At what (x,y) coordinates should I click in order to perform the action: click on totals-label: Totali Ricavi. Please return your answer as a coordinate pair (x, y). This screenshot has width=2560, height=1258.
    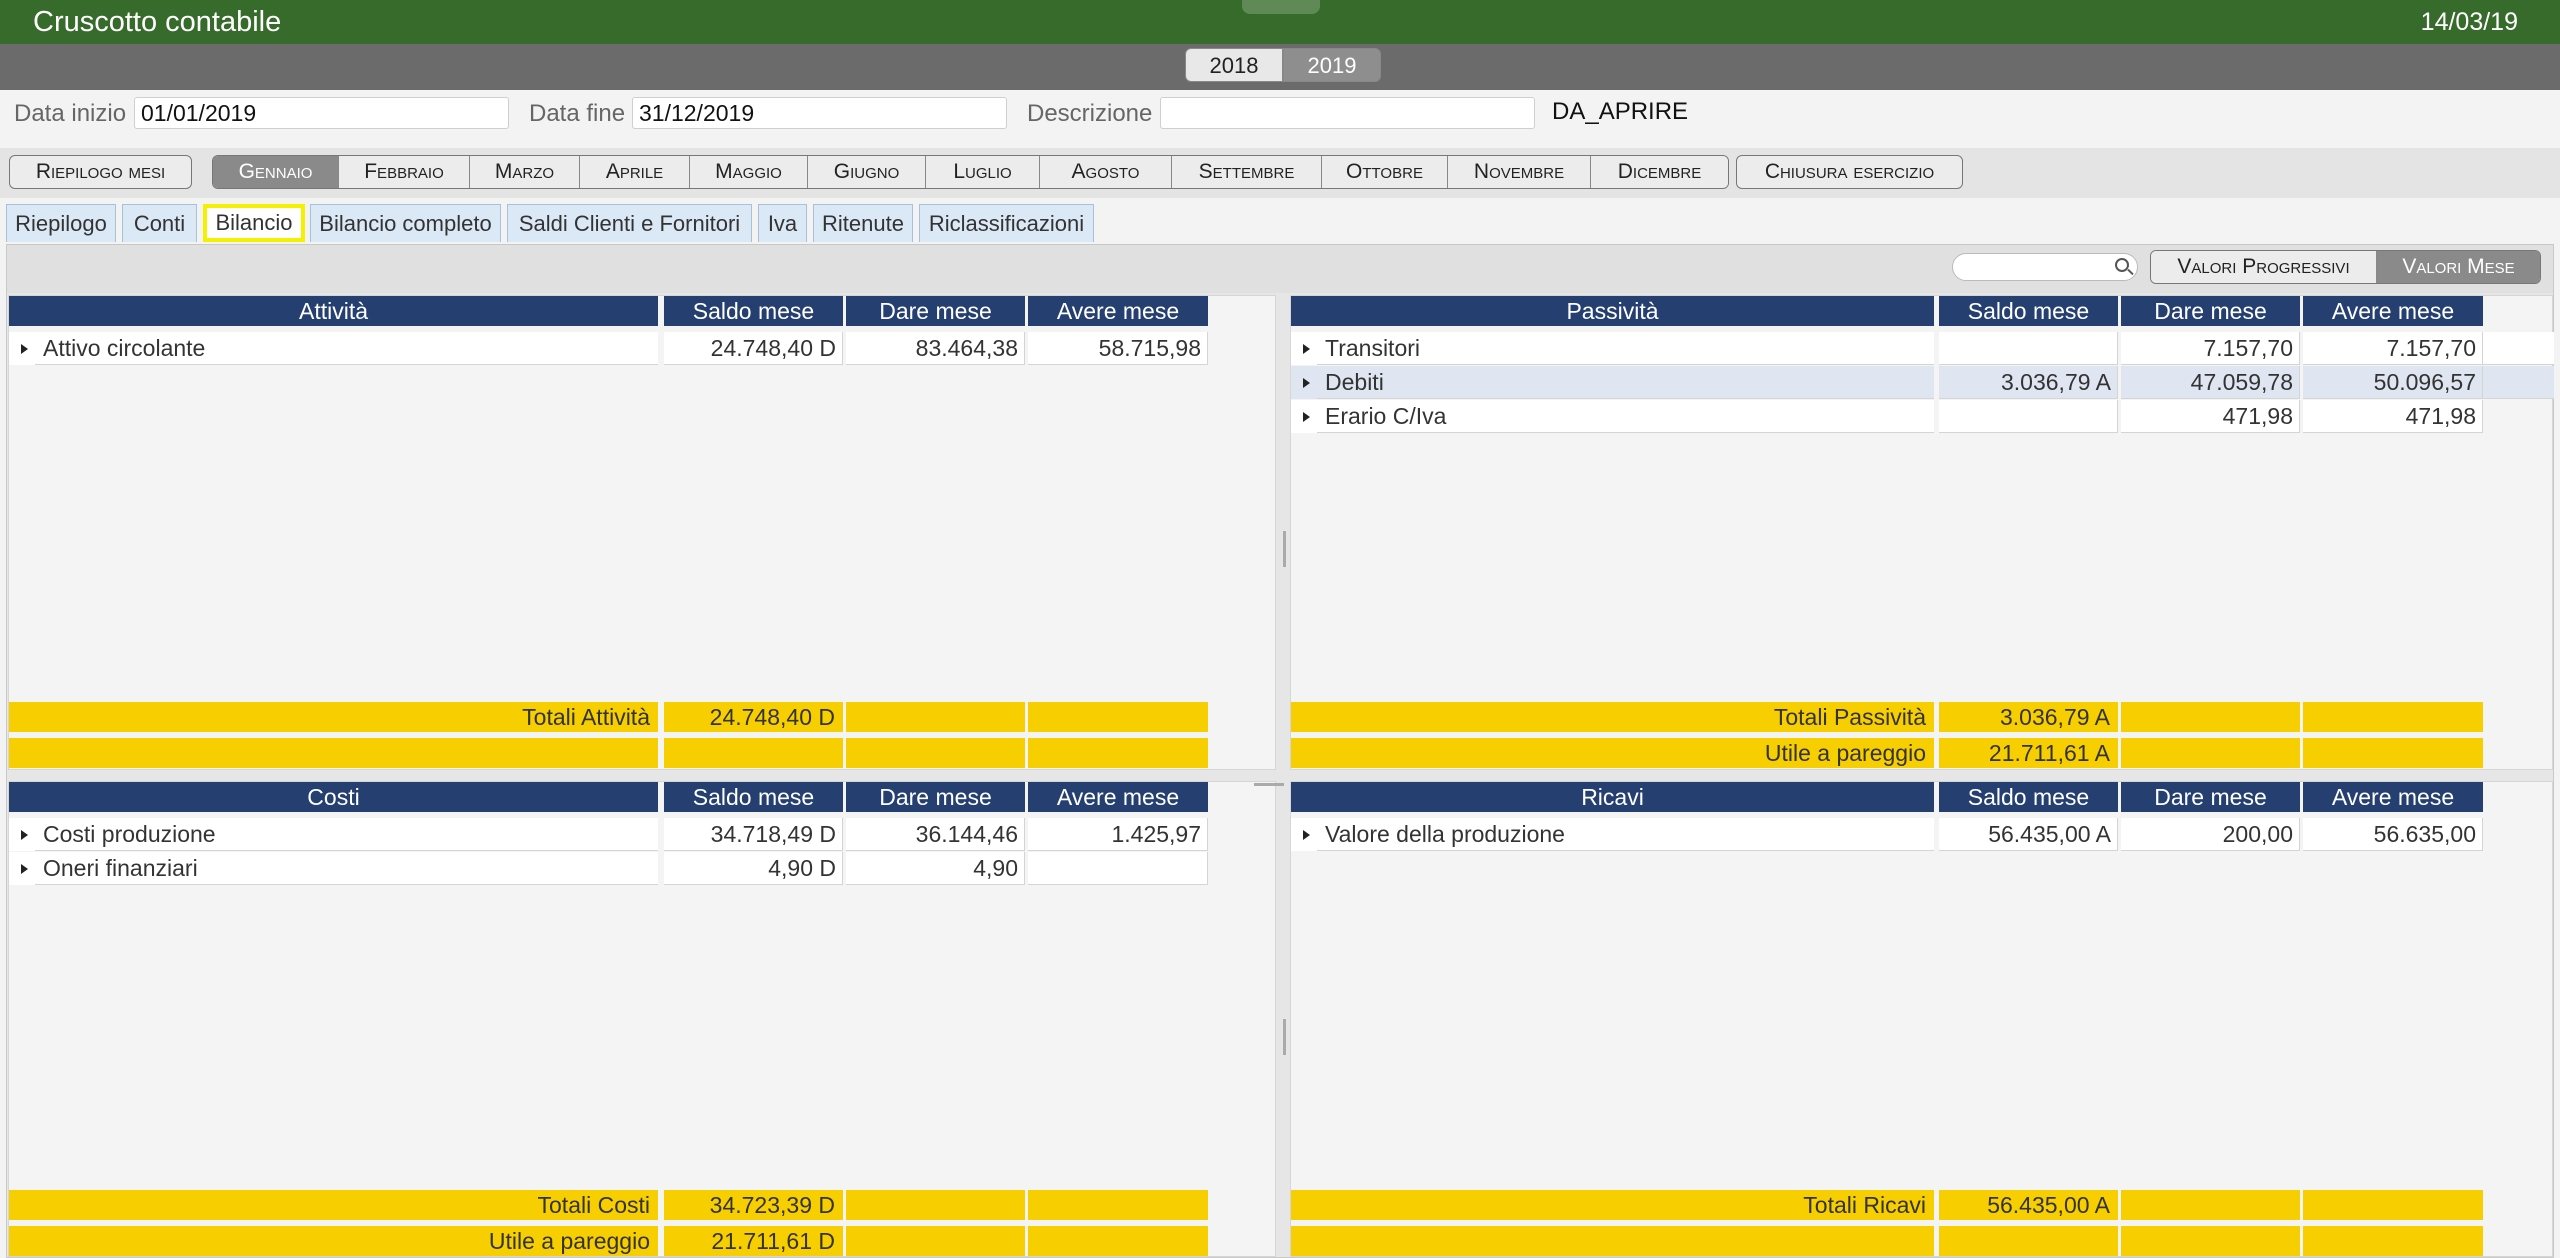
    Looking at the image, I should click on (1612, 1205).